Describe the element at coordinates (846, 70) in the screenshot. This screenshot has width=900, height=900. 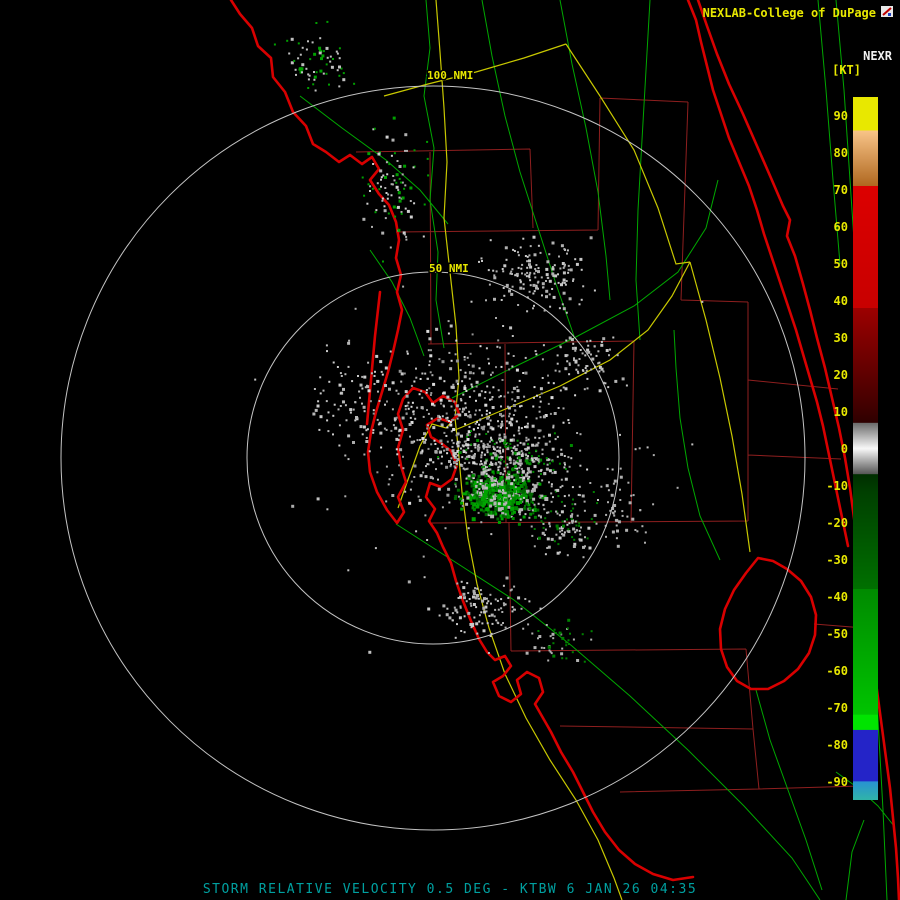
I see `colorbar-units-label: [KT]` at that location.